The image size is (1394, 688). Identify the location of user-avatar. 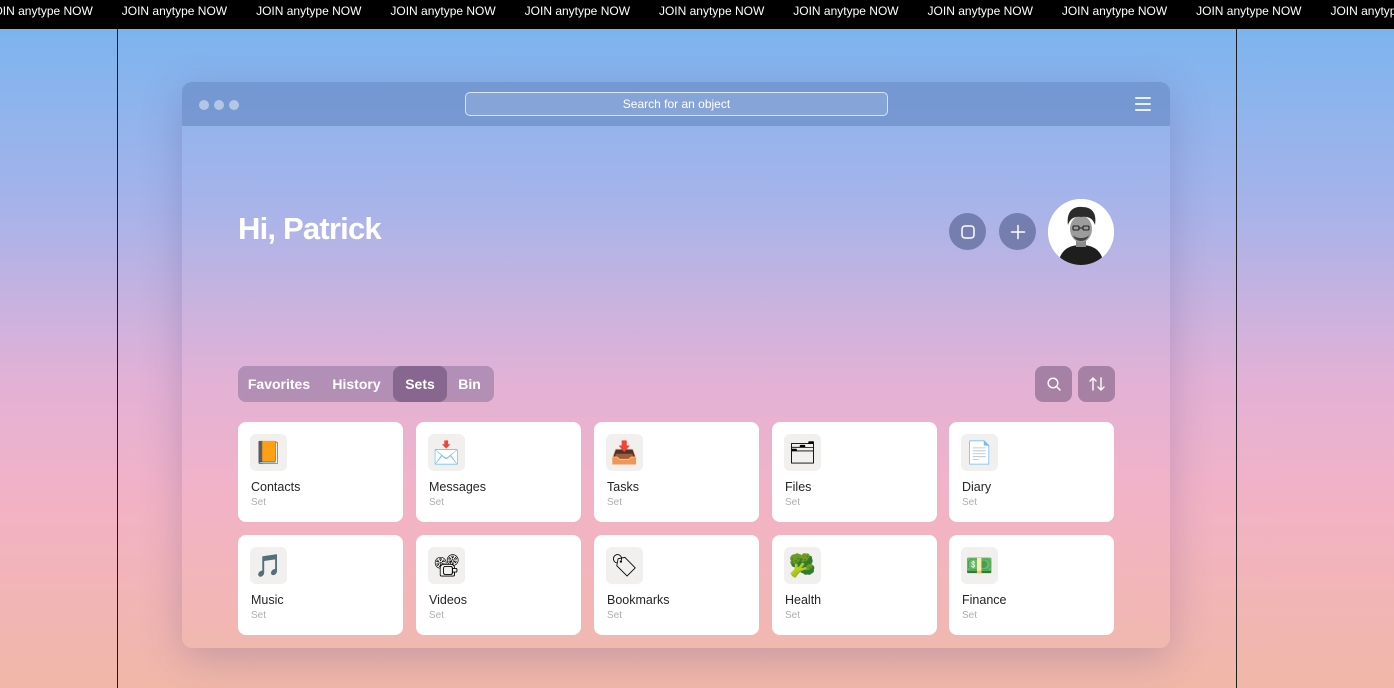
(1081, 232).